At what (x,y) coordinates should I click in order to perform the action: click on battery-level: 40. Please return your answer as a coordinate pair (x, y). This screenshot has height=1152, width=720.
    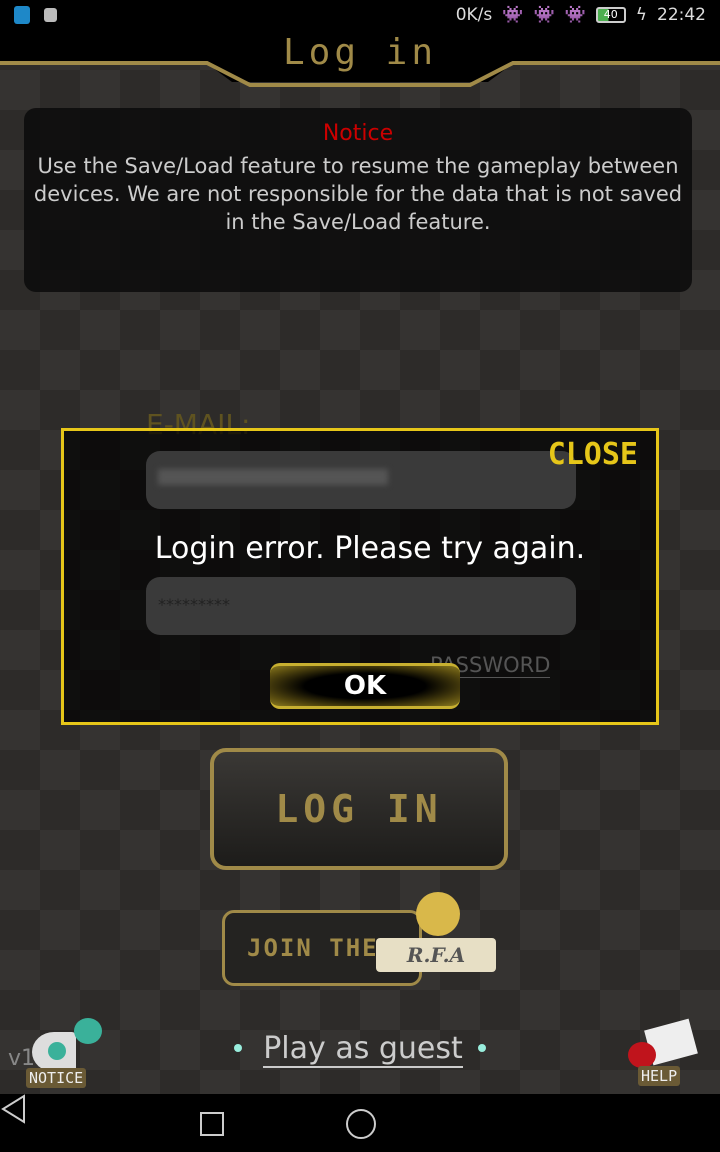
    Looking at the image, I should click on (610, 14).